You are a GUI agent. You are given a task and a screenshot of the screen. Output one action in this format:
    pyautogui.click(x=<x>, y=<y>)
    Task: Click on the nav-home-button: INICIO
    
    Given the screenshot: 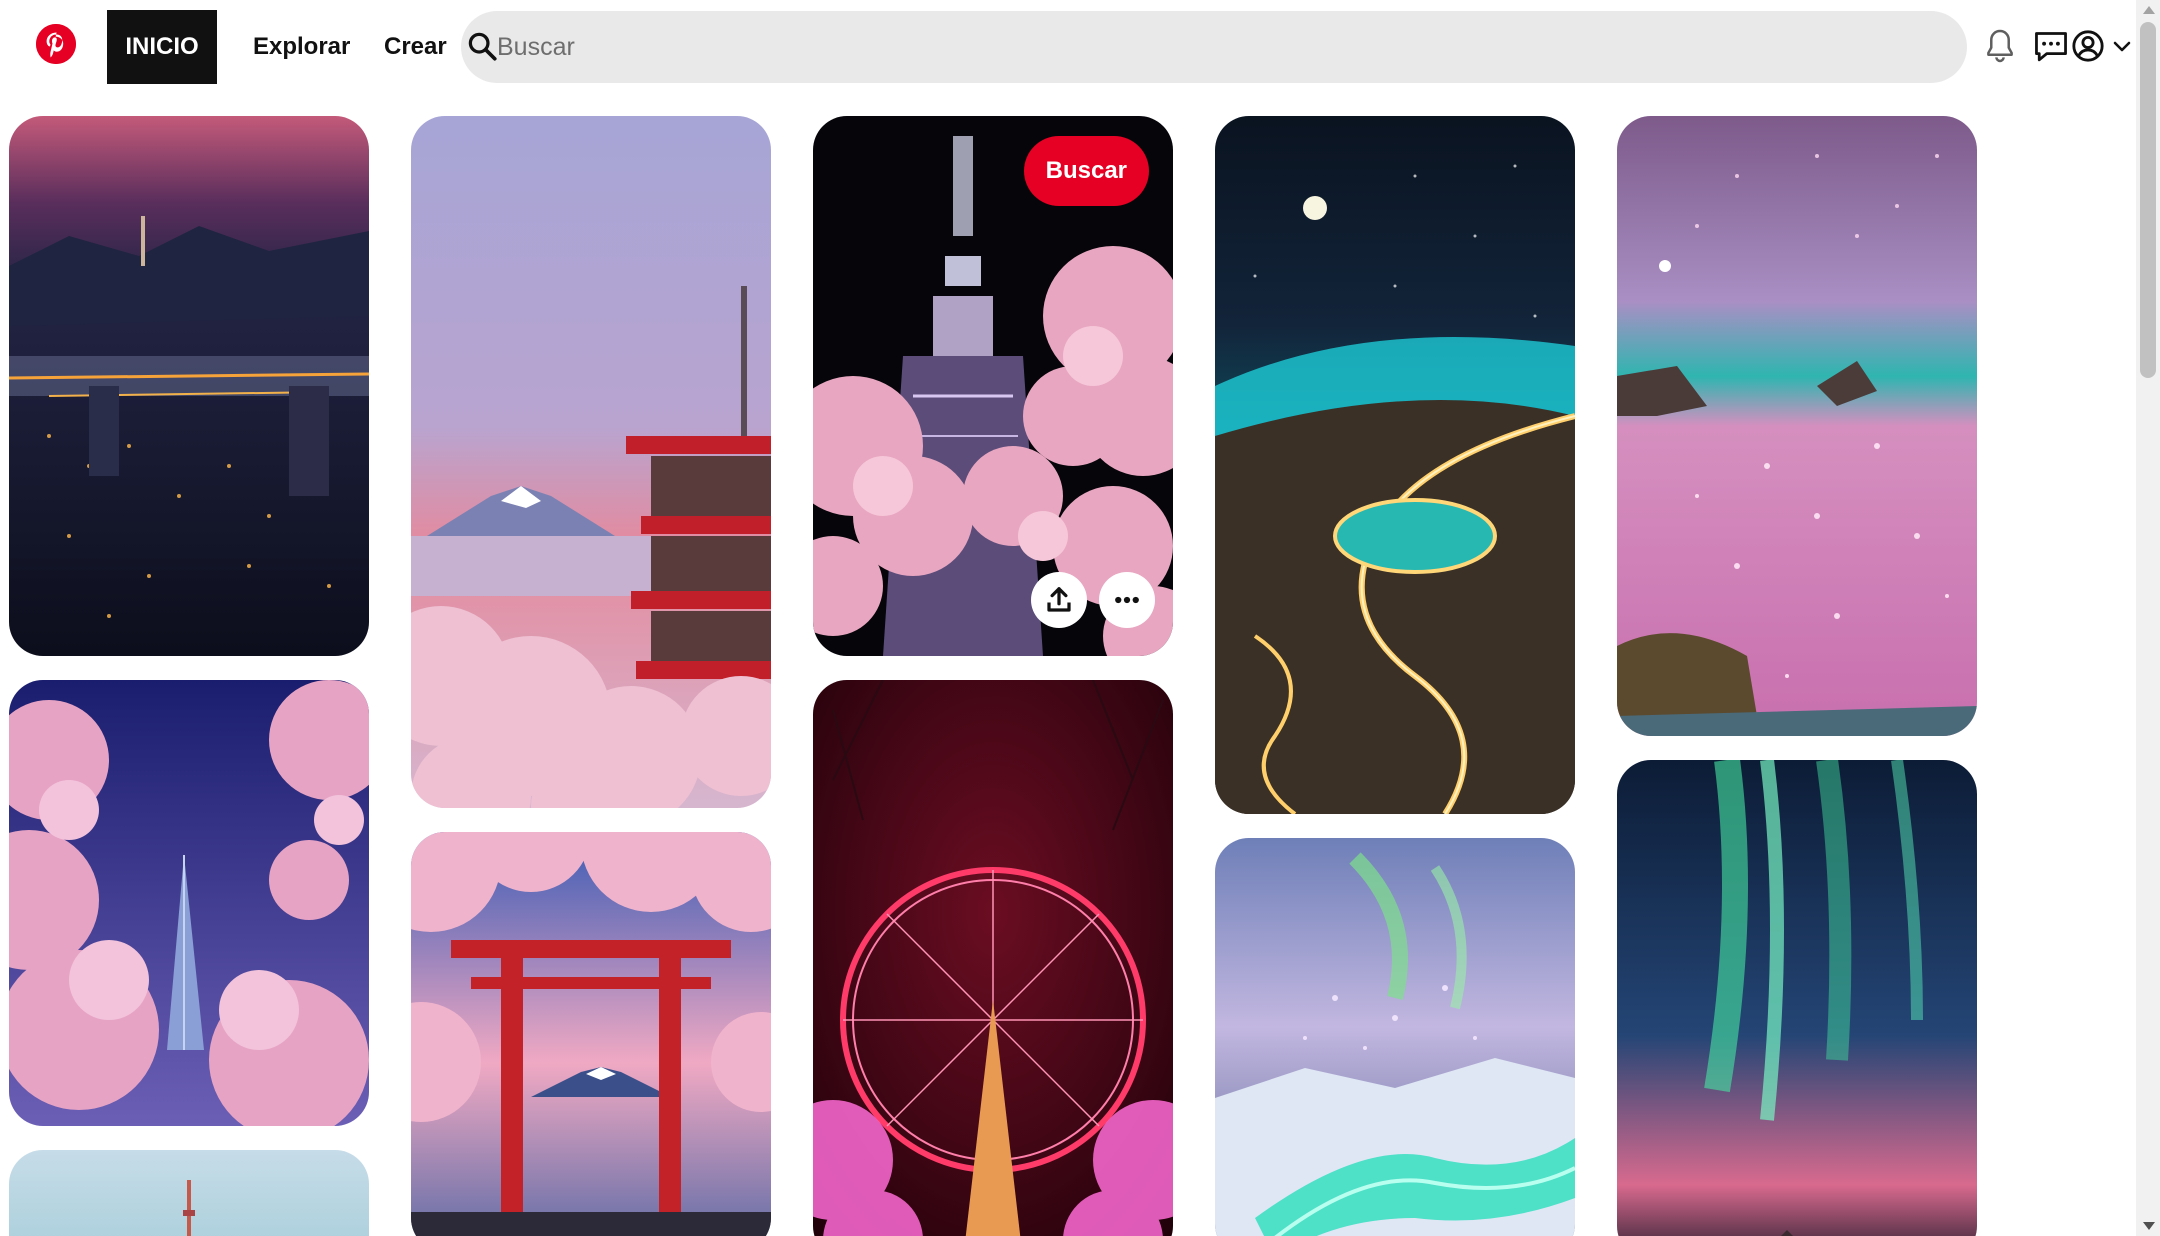 What is the action you would take?
    pyautogui.click(x=162, y=47)
    